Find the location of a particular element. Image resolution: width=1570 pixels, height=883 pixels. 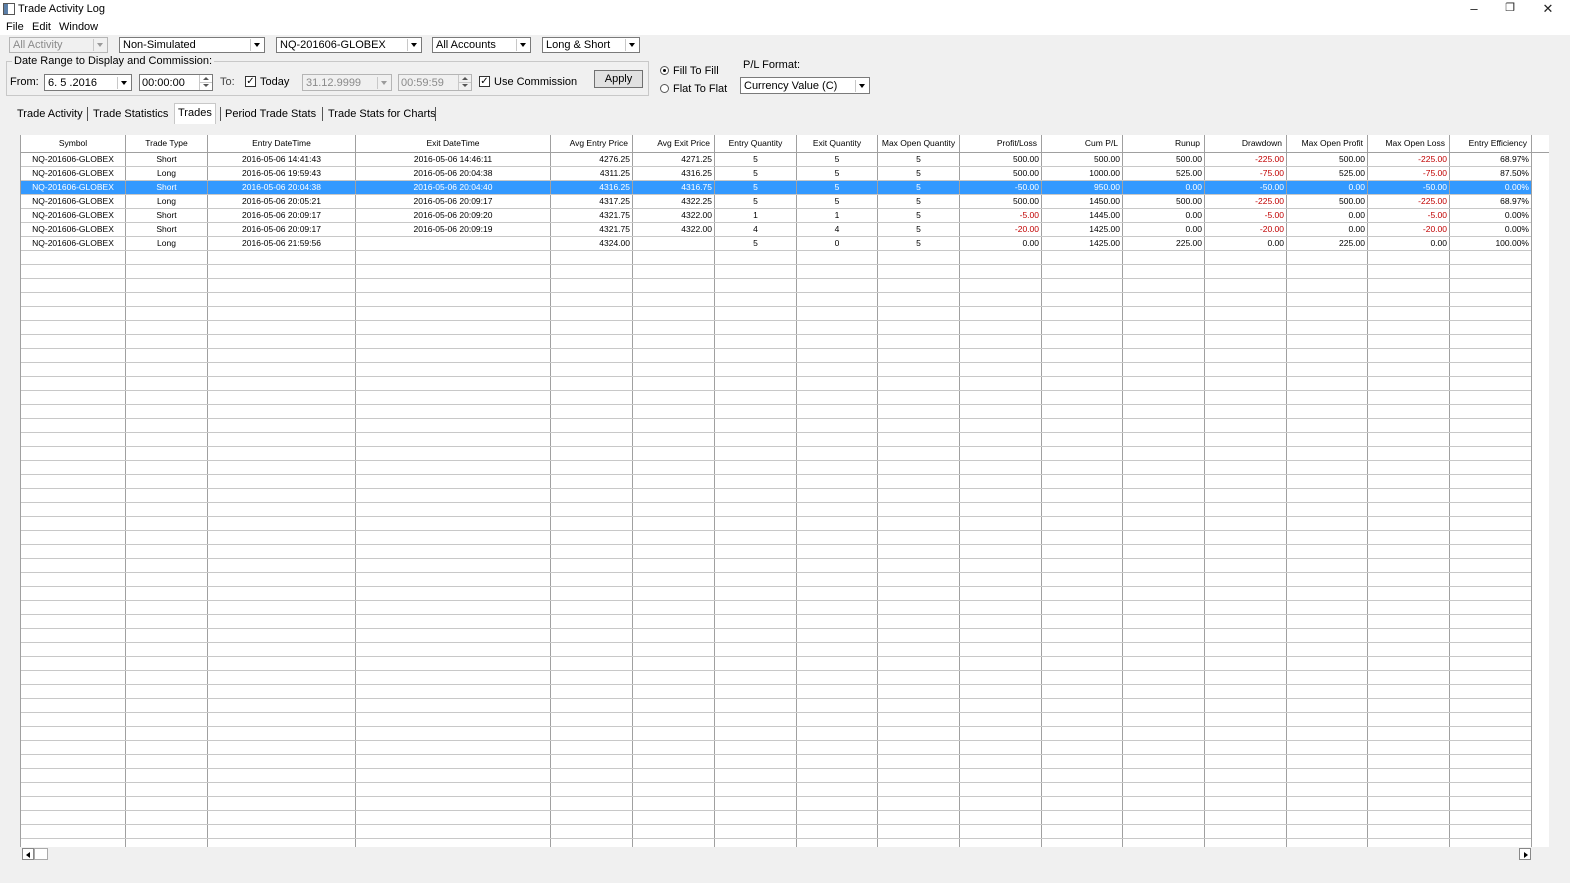

scroll-right-icon is located at coordinates (1525, 854).